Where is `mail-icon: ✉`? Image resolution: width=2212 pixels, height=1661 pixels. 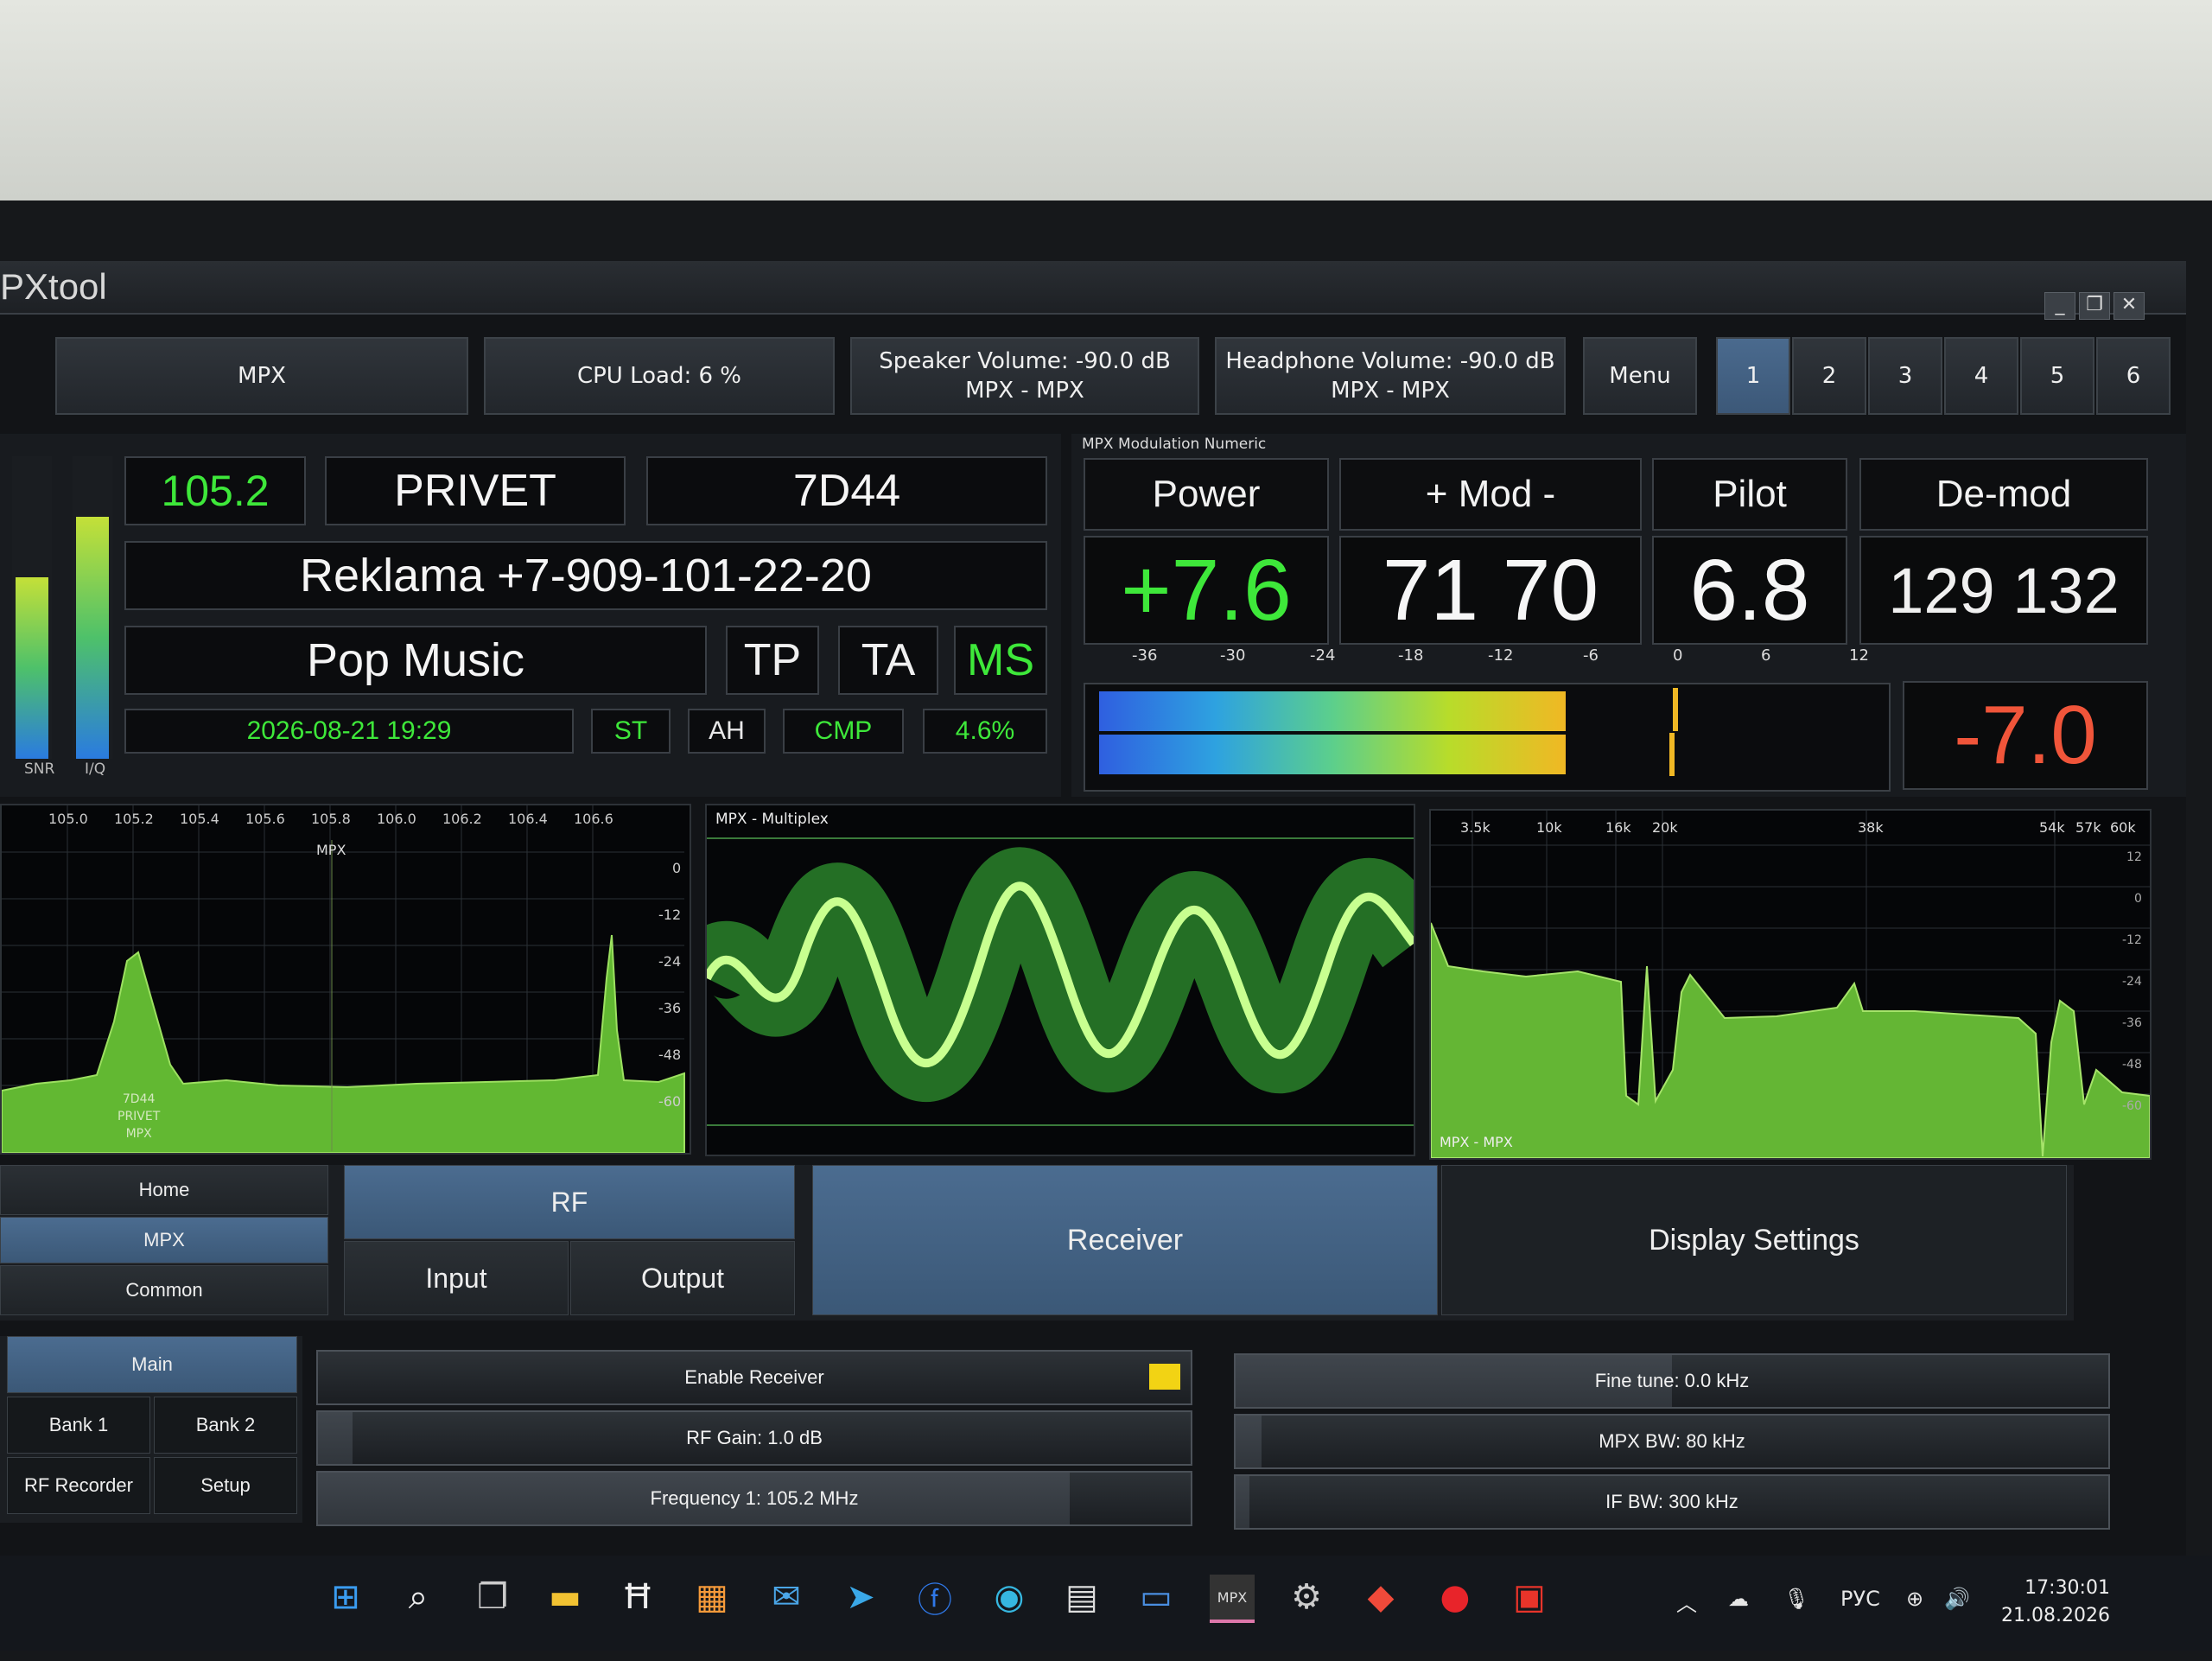
mail-icon: ✉ is located at coordinates (786, 1597).